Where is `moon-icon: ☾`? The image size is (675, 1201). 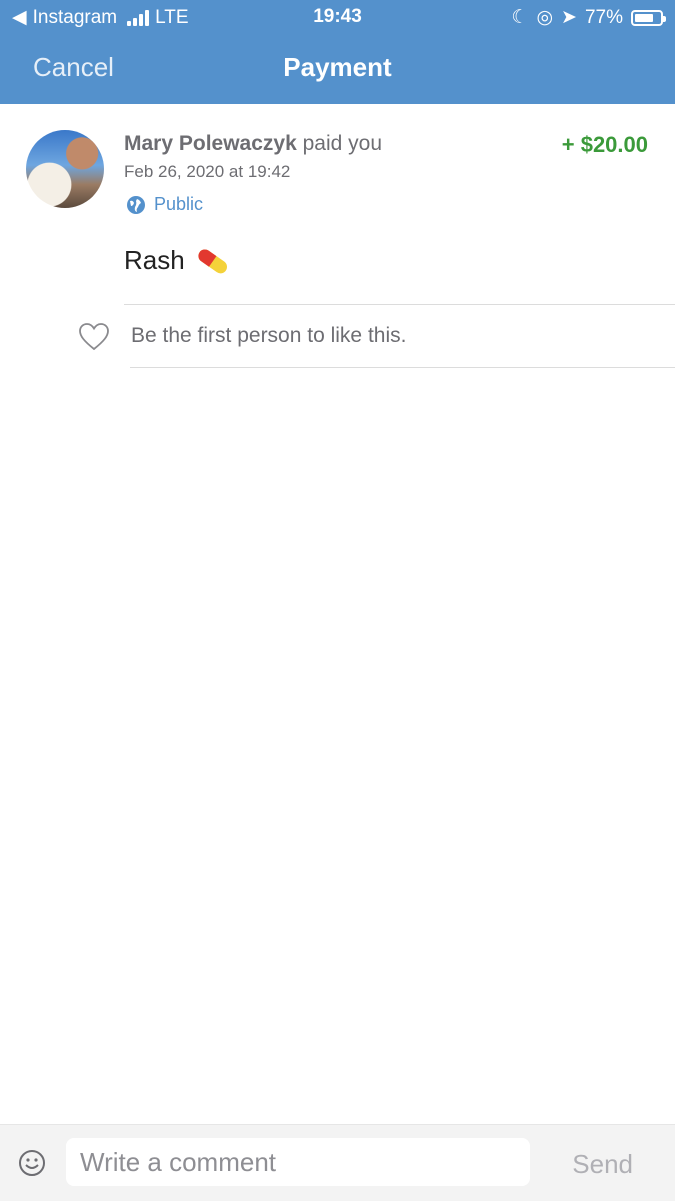
moon-icon: ☾ is located at coordinates (520, 17).